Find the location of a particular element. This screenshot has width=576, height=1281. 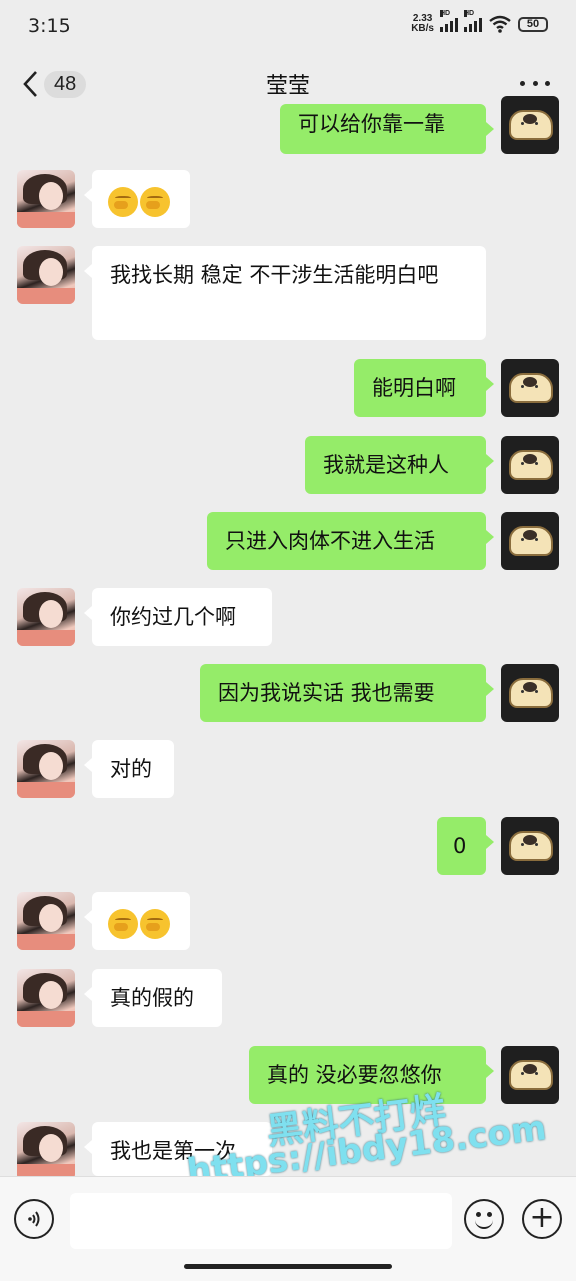

network-speed: 2.33 KB/s is located at coordinates (422, 24).